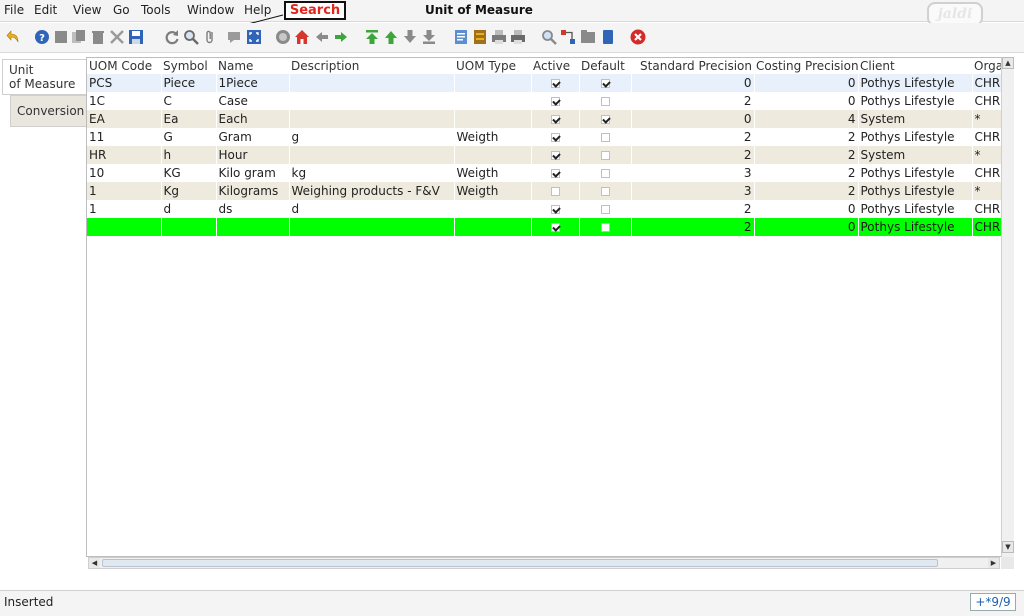  What do you see at coordinates (124, 137) in the screenshot?
I see `code-cell: 11` at bounding box center [124, 137].